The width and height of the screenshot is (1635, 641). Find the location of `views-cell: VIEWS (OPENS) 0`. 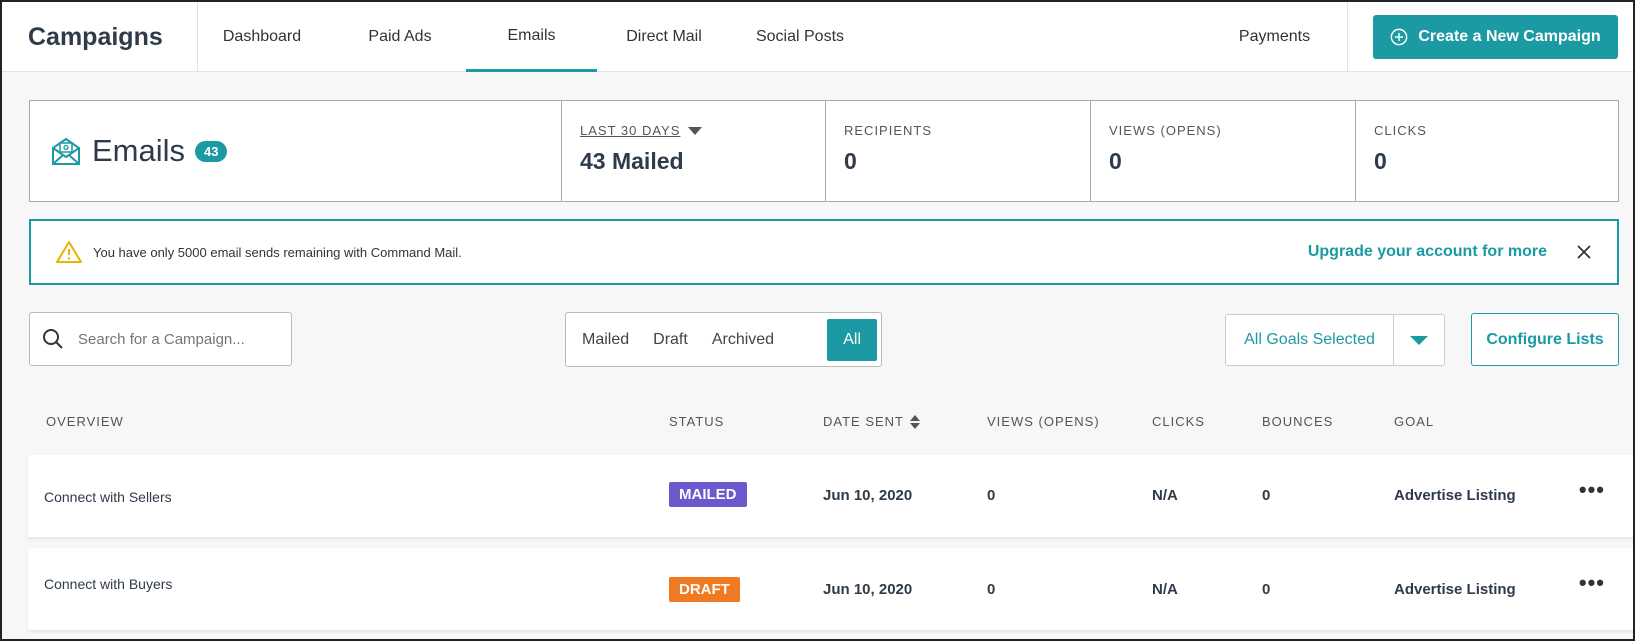

views-cell: VIEWS (OPENS) 0 is located at coordinates (1222, 151).